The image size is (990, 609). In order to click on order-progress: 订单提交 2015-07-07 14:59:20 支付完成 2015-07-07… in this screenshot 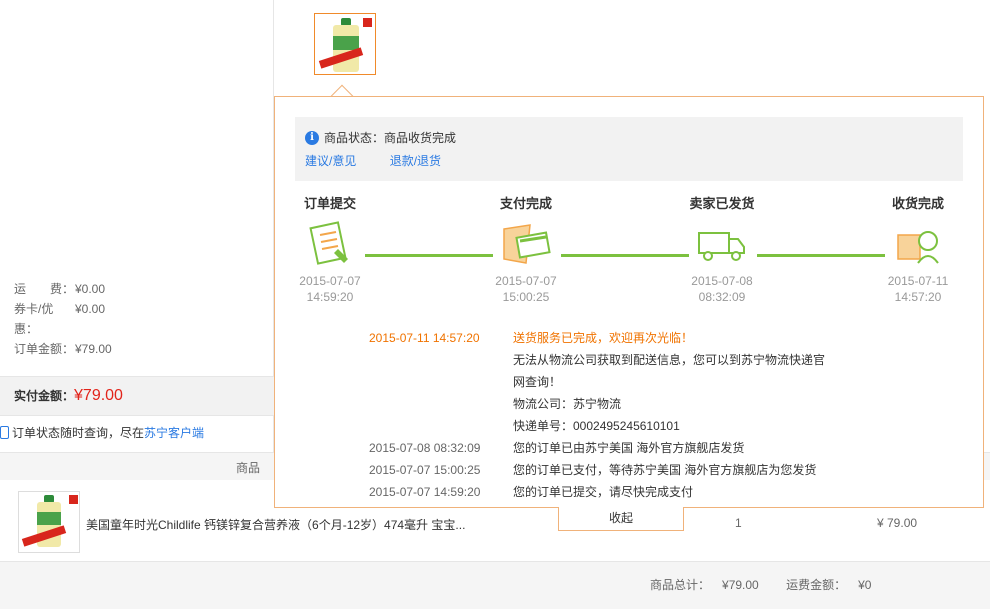, I will do `click(630, 253)`.